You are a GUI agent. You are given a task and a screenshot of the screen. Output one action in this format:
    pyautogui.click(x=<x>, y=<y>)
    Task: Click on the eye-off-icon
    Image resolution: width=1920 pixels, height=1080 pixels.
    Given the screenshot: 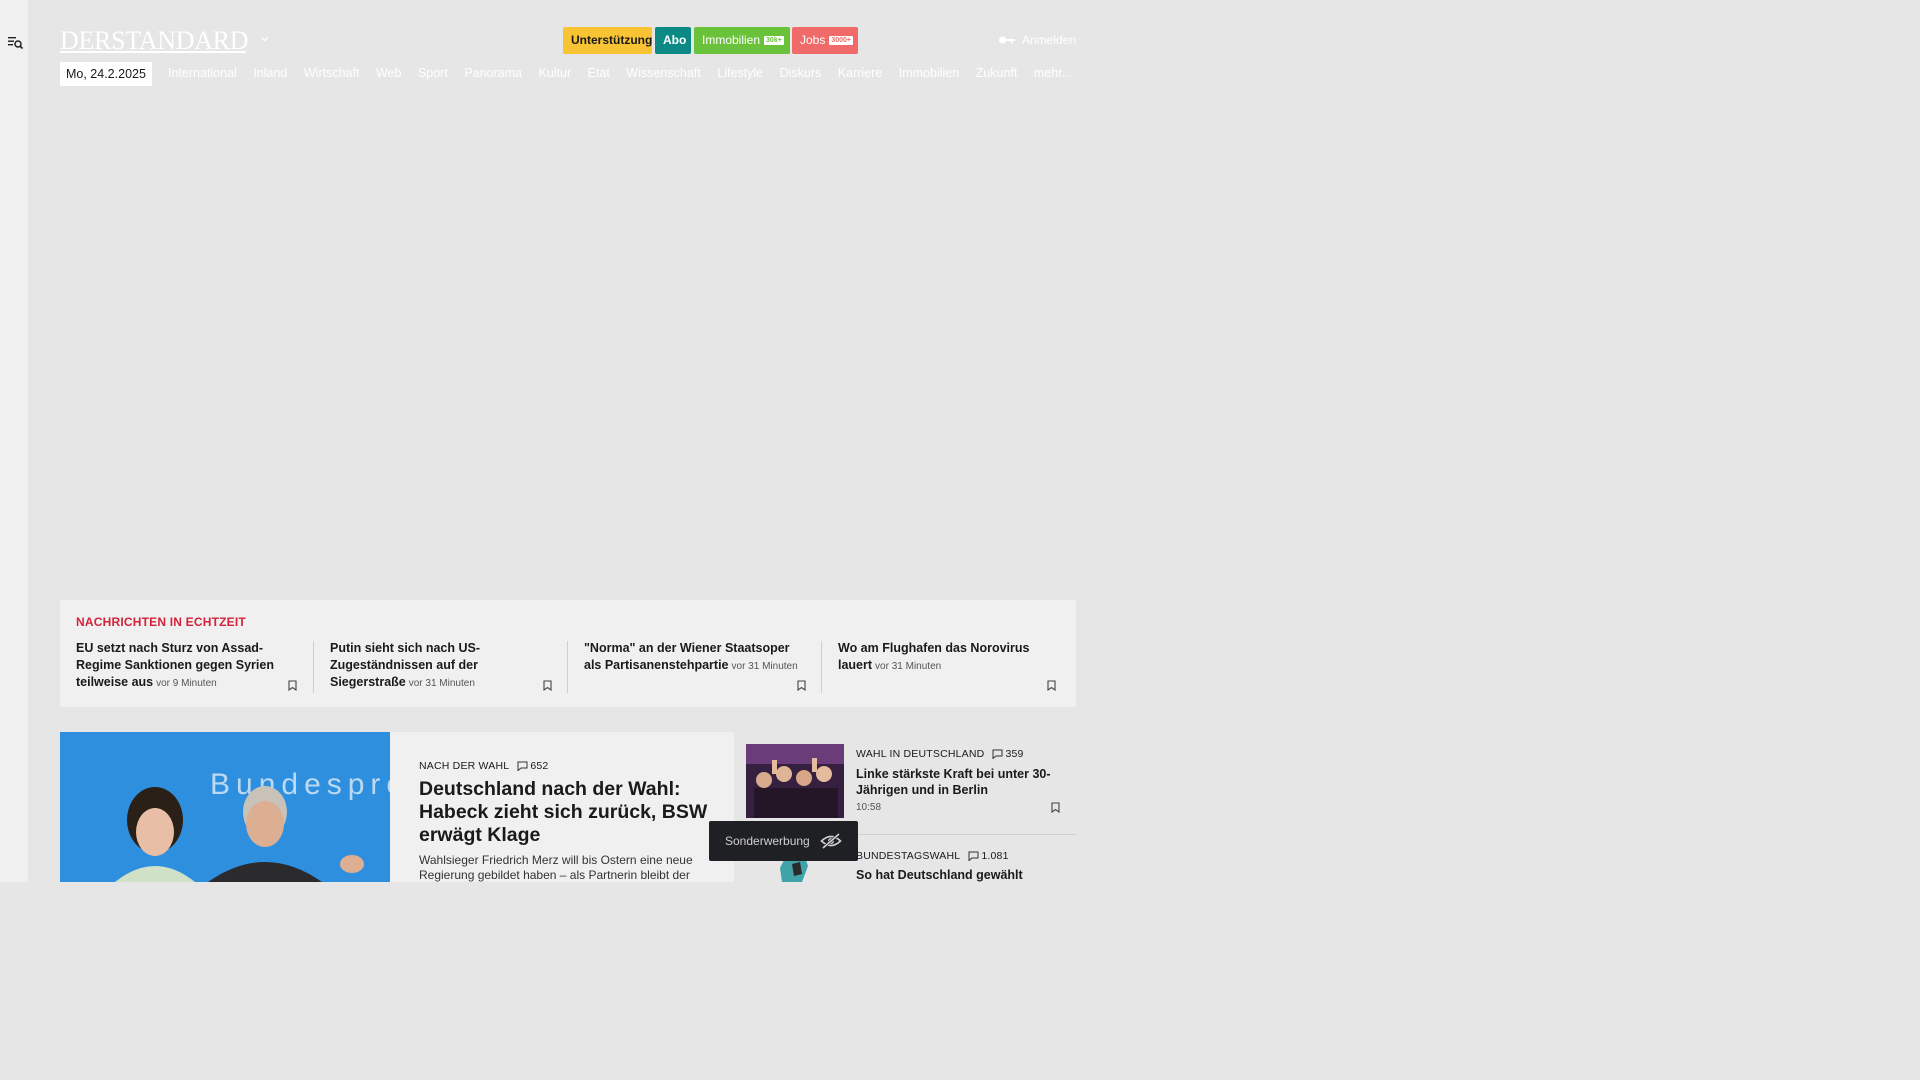 What is the action you would take?
    pyautogui.click(x=831, y=841)
    